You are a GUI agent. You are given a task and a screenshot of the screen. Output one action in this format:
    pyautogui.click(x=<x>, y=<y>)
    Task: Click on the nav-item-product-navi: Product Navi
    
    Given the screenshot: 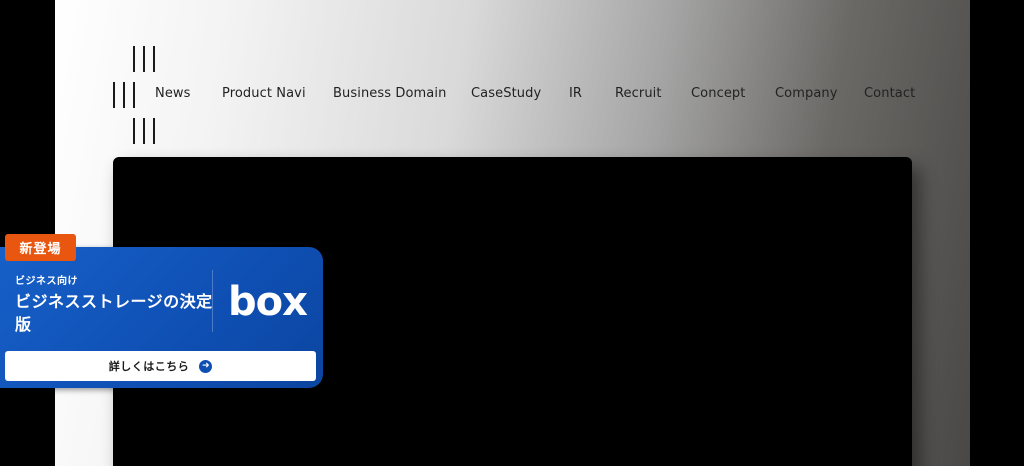 What is the action you would take?
    pyautogui.click(x=264, y=93)
    